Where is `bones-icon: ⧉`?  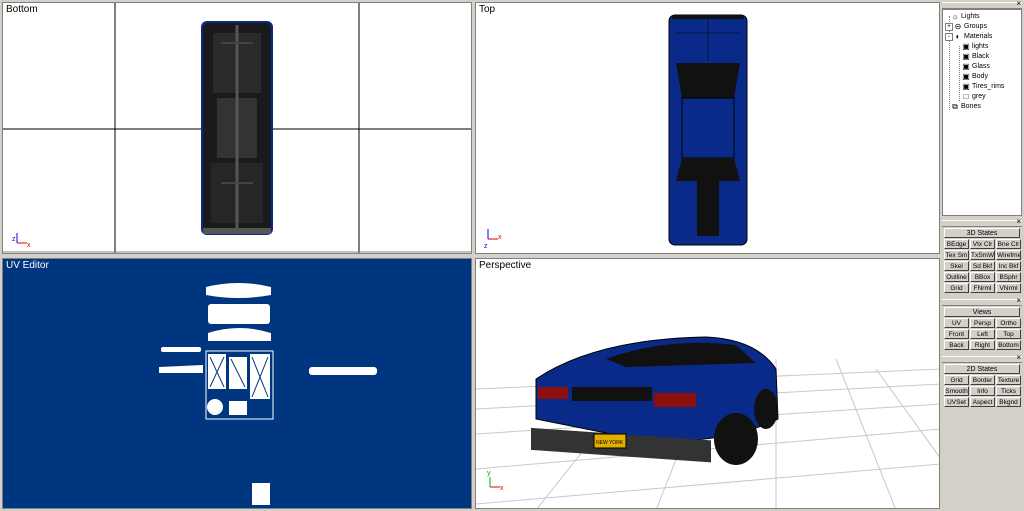
bones-icon: ⧉ is located at coordinates (955, 106).